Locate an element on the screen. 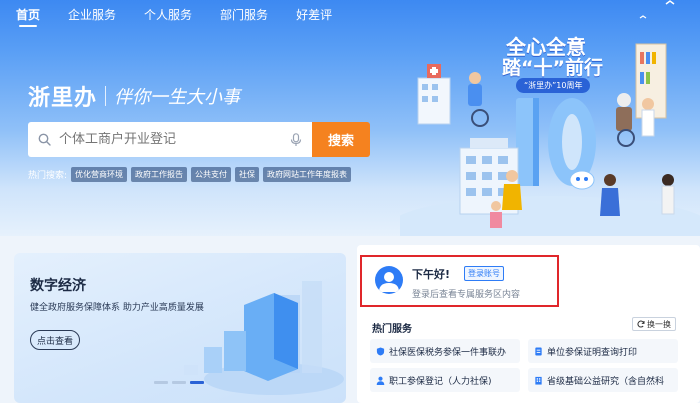 The width and height of the screenshot is (700, 403). user-icon is located at coordinates (380, 380).